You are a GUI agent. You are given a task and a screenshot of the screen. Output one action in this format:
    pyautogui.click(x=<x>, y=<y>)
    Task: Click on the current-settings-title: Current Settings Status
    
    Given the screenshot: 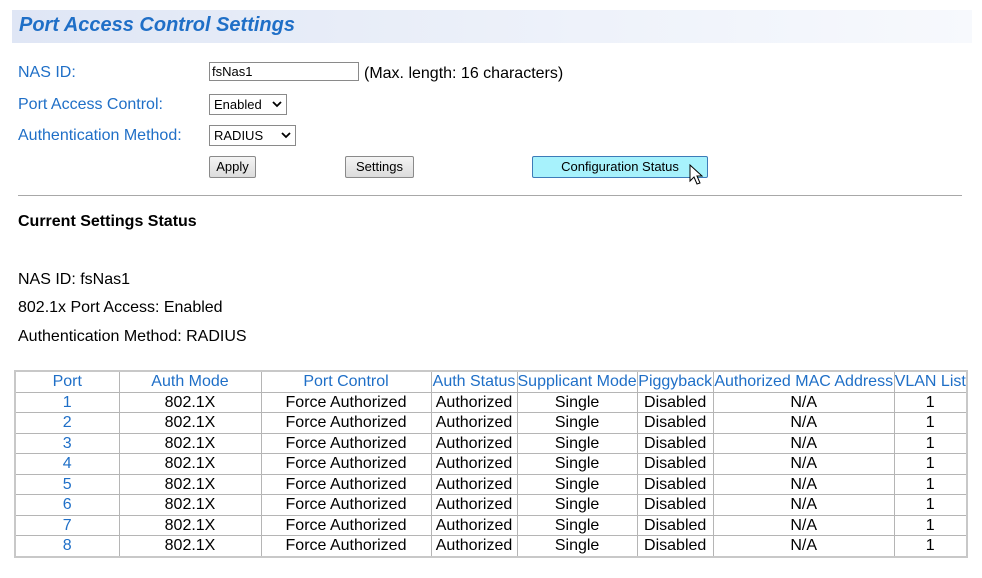 What is the action you would take?
    pyautogui.click(x=107, y=221)
    